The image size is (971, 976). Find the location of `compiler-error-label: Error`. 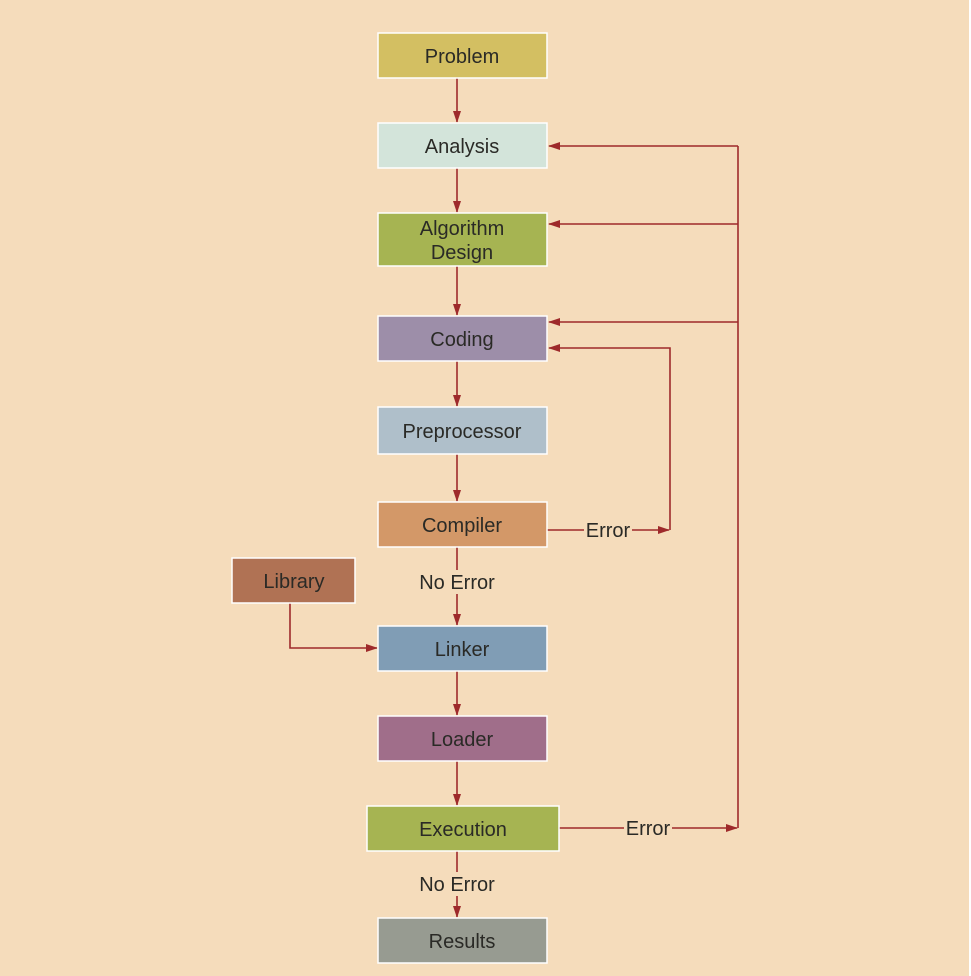

compiler-error-label: Error is located at coordinates (608, 531).